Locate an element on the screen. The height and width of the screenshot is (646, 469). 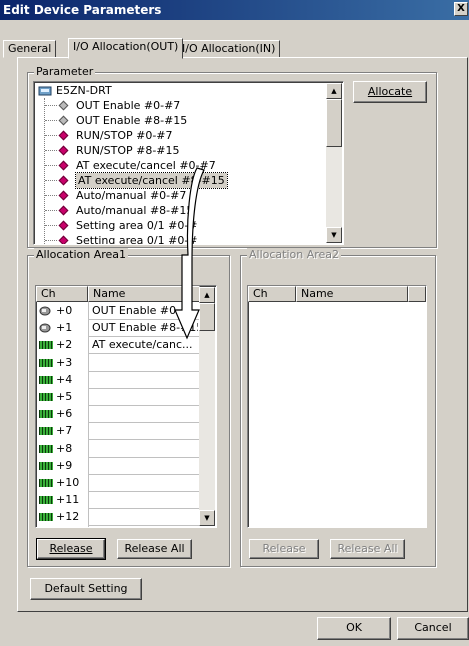
drag-arrow-icon is located at coordinates (189, 253).